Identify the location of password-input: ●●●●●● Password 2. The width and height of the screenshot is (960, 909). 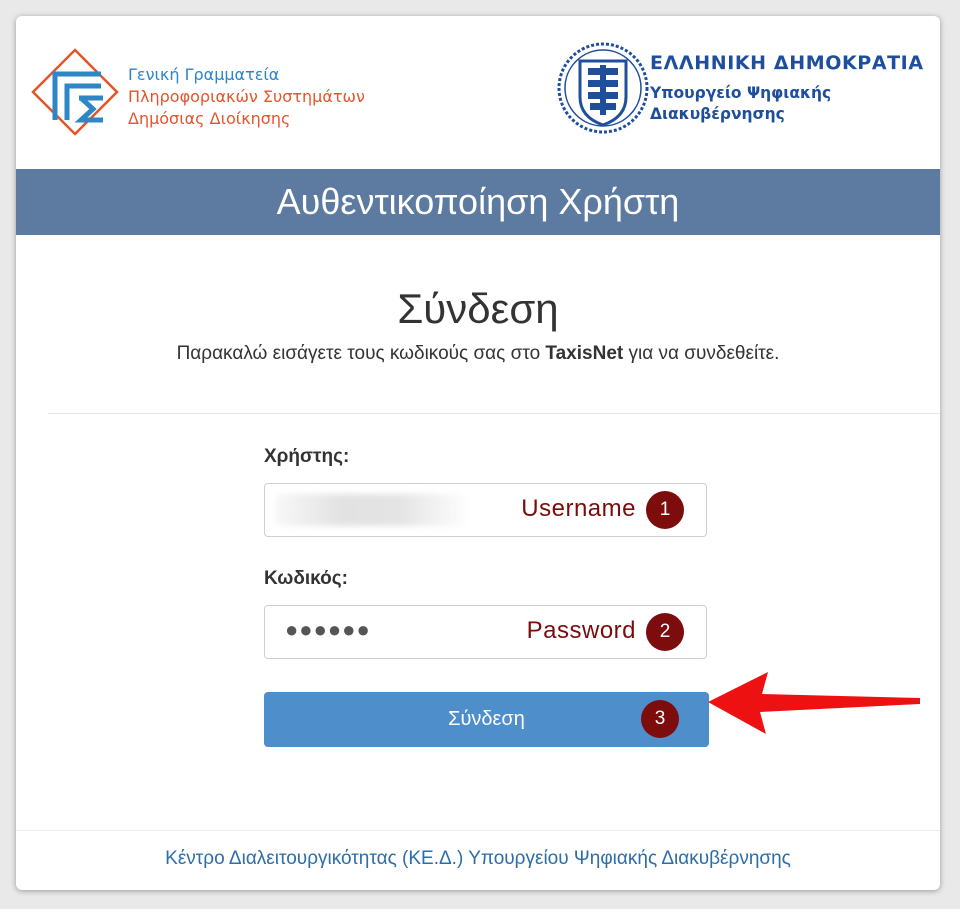
(485, 632).